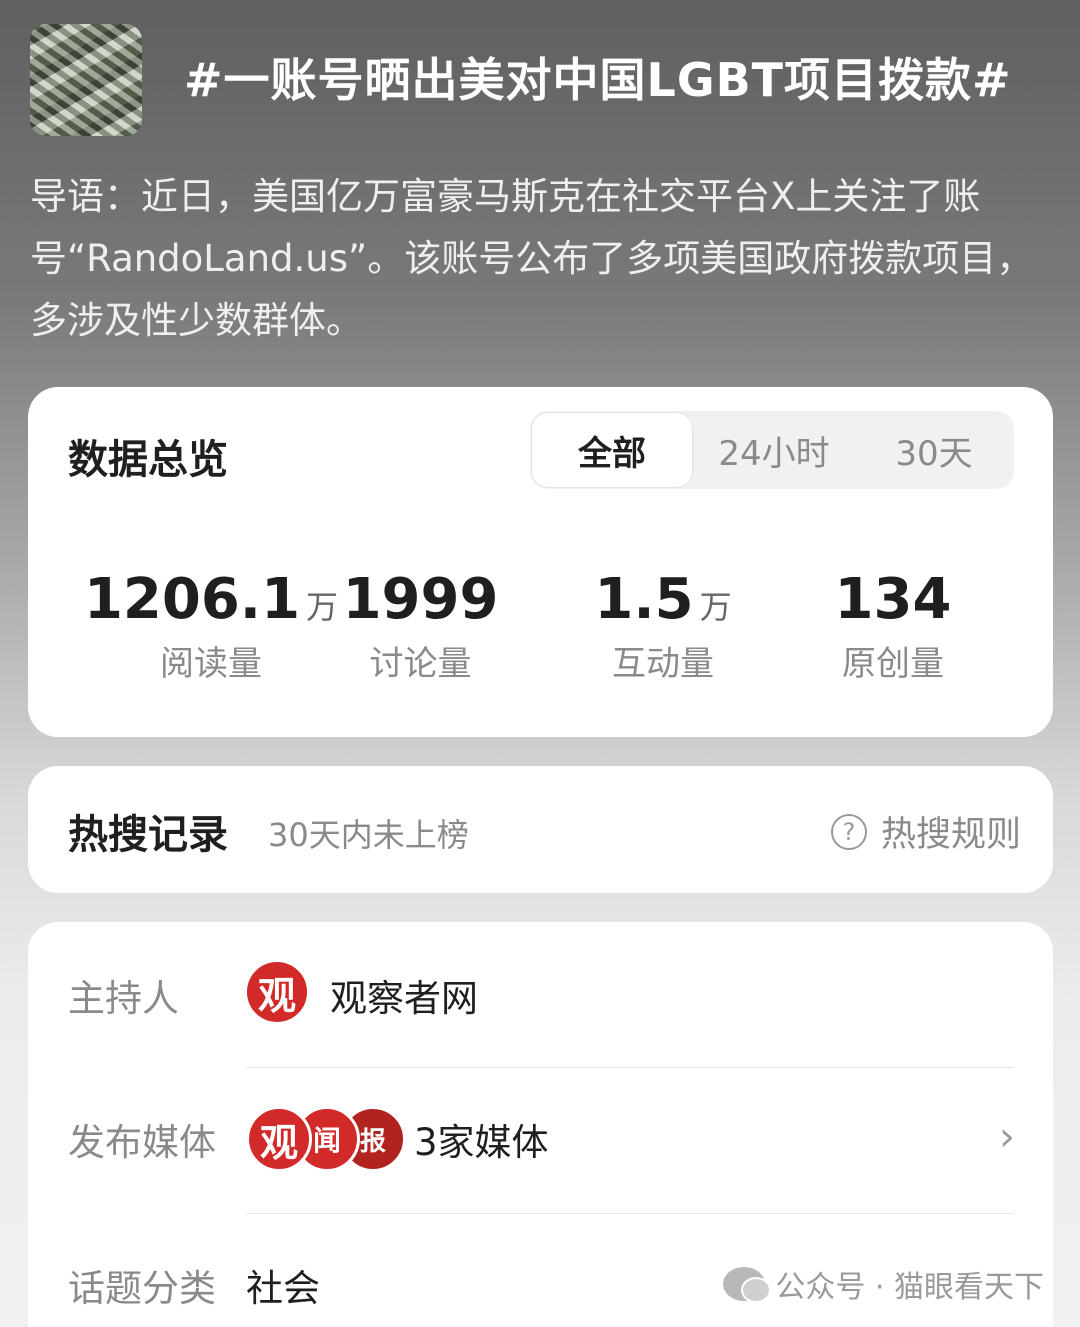 The image size is (1080, 1327). Describe the element at coordinates (279, 1139) in the screenshot. I see `media-logo-1: 观` at that location.